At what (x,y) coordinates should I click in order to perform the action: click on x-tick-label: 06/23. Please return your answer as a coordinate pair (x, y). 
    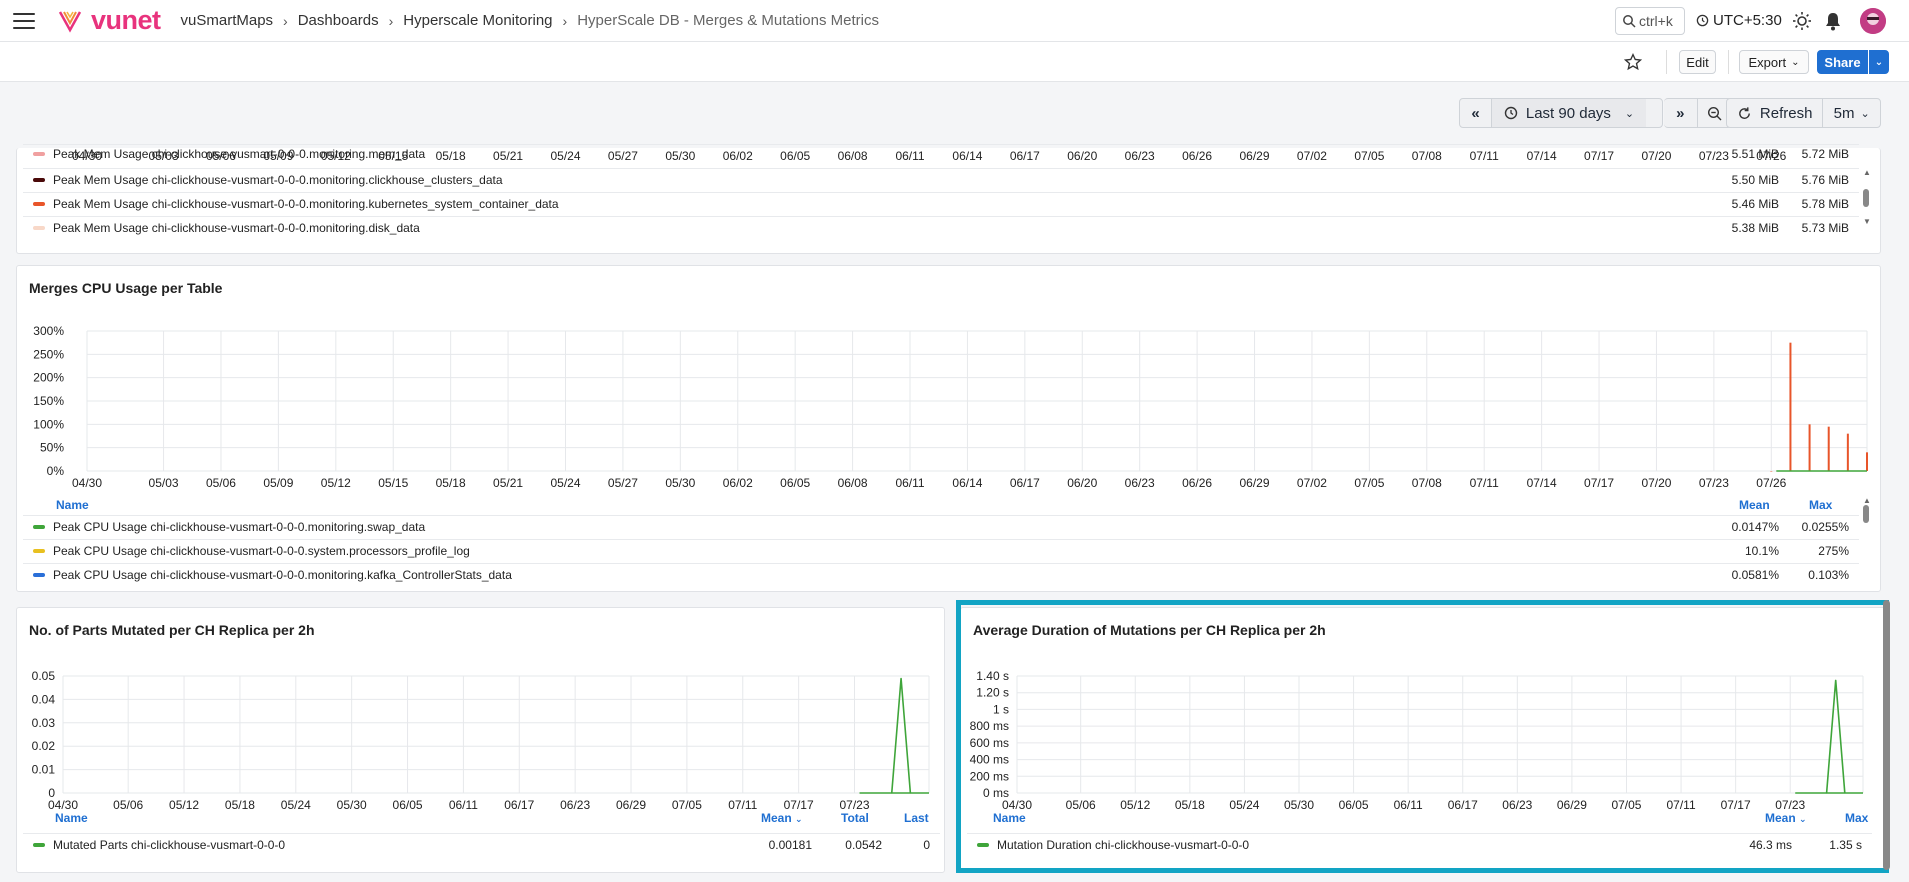
    Looking at the image, I should click on (1140, 483).